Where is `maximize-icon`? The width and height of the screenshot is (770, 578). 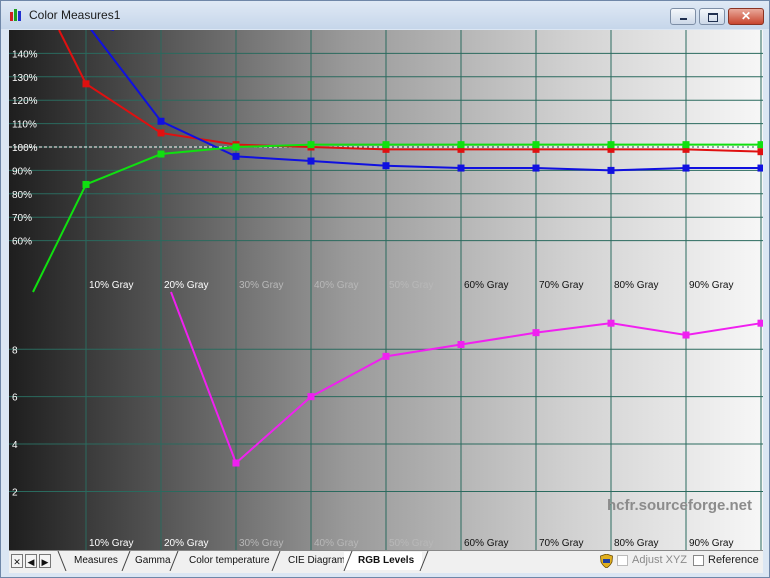 maximize-icon is located at coordinates (713, 17).